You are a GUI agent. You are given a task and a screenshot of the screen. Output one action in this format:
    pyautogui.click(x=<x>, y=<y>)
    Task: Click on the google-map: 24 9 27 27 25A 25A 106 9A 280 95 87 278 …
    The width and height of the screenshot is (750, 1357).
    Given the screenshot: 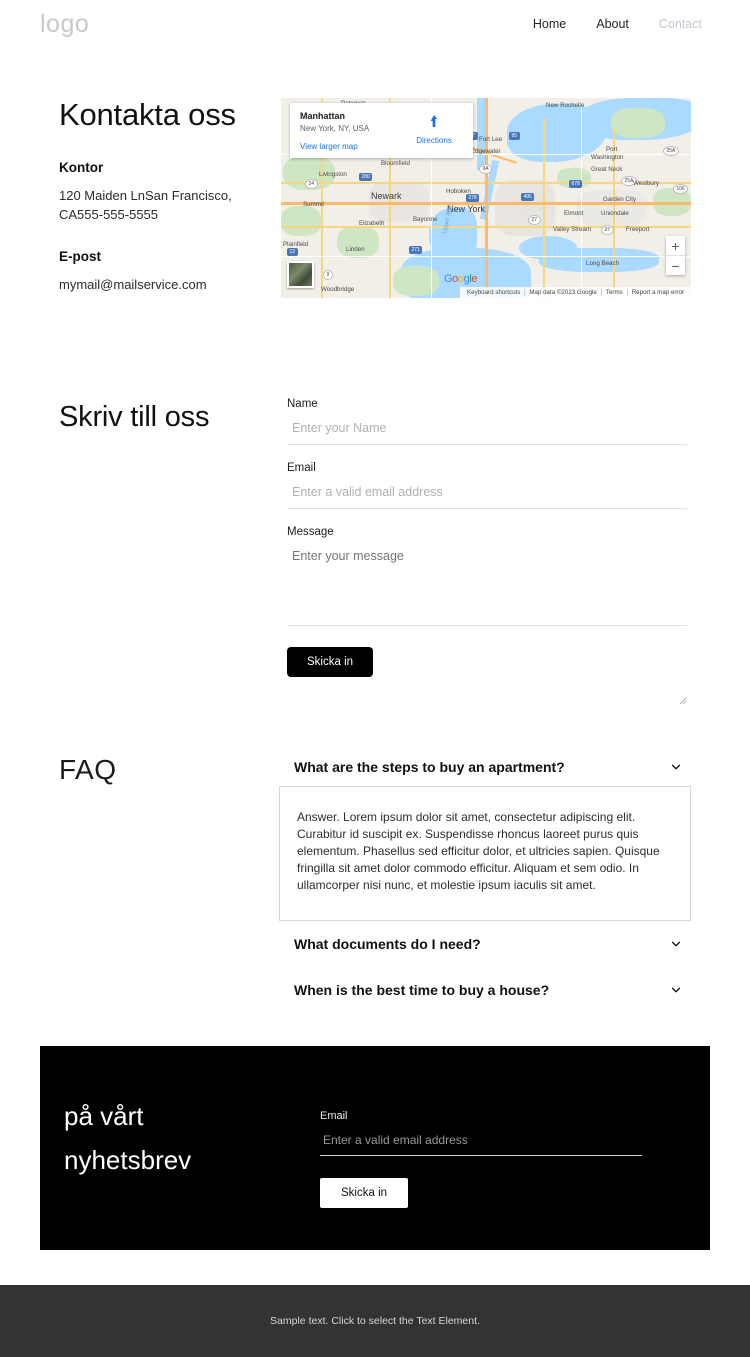 What is the action you would take?
    pyautogui.click(x=486, y=198)
    